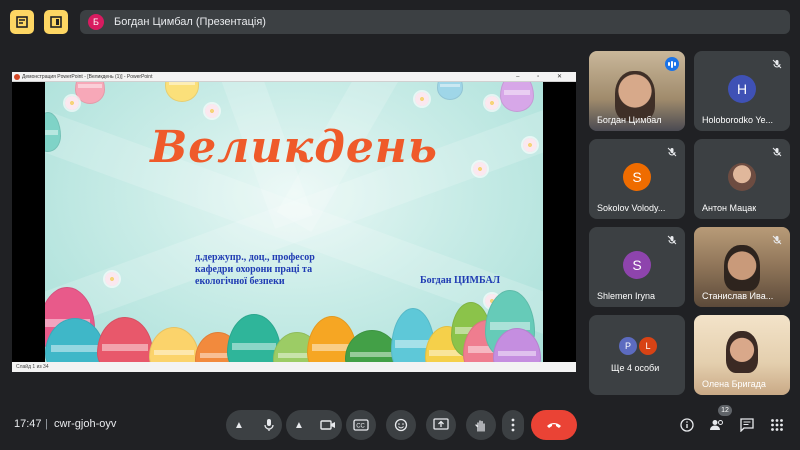 The image size is (800, 450). Describe the element at coordinates (777, 425) in the screenshot. I see `activities-icon` at that location.